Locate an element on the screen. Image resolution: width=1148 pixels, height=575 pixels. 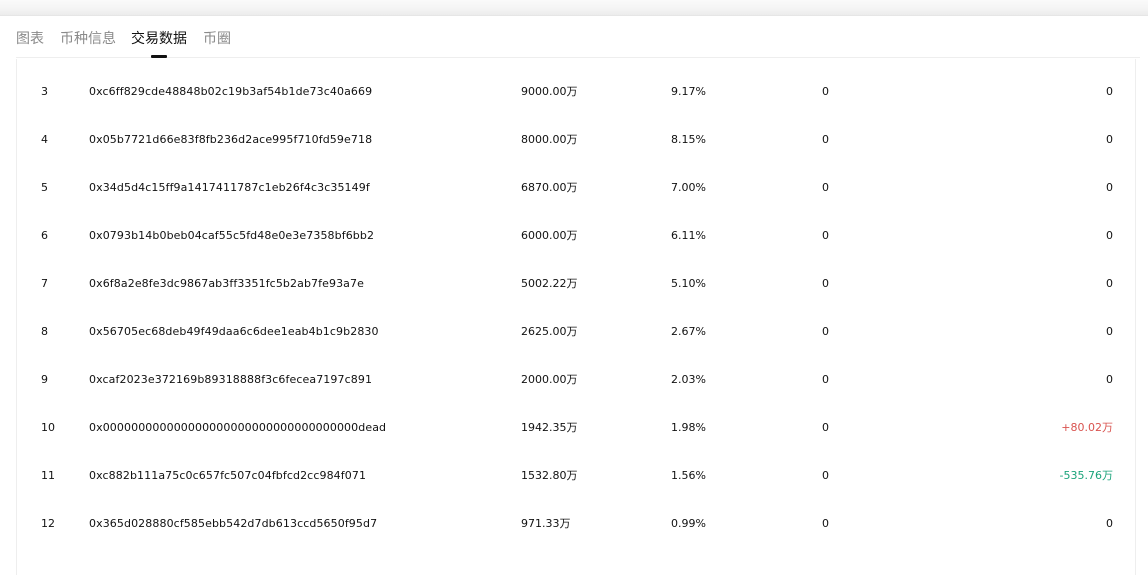
holder-quantity: 2625.00万 is located at coordinates (549, 331).